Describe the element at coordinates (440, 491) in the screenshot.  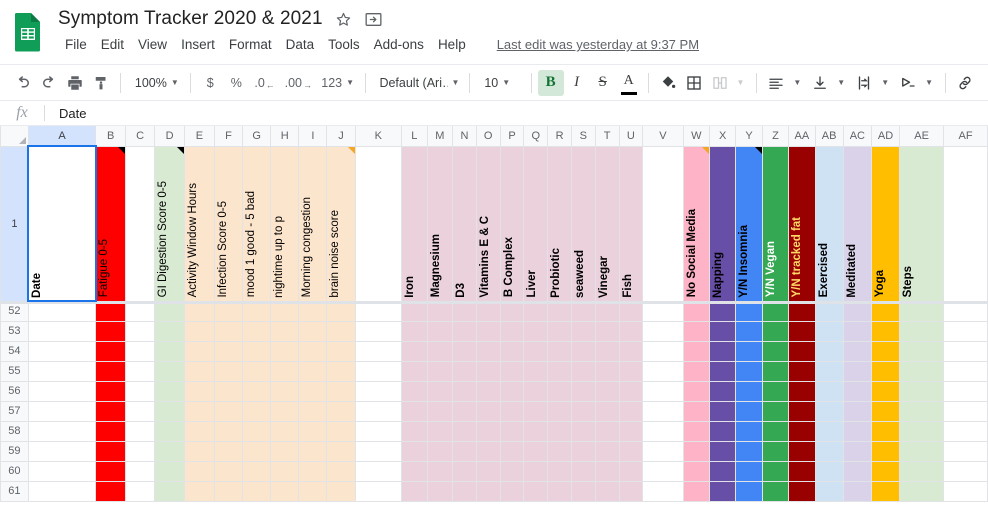
I see `cell-M61` at that location.